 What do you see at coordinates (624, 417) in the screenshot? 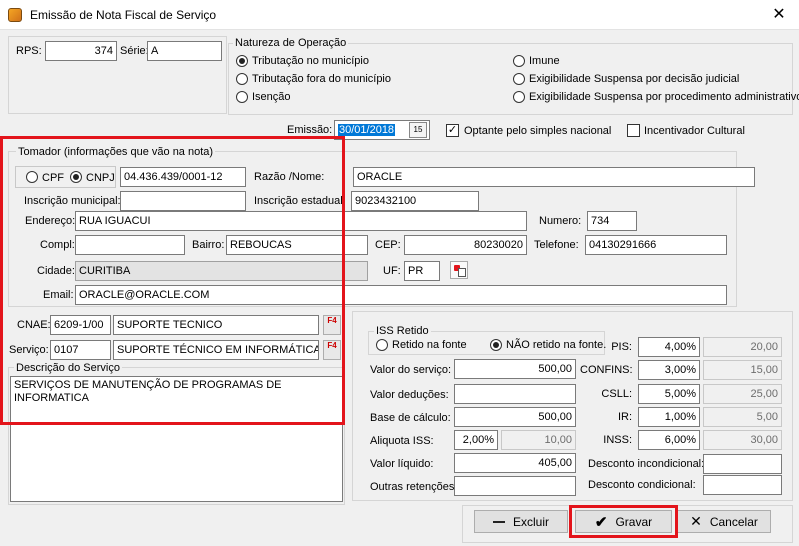
I see `ir-label: IR:` at bounding box center [624, 417].